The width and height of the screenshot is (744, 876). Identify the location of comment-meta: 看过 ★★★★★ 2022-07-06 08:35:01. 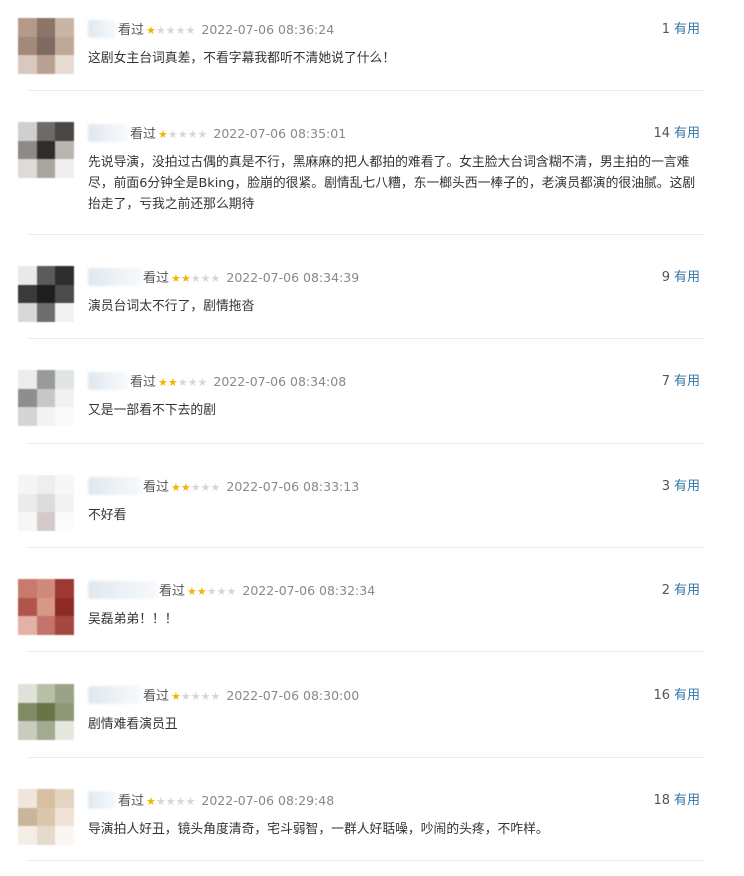
(238, 134).